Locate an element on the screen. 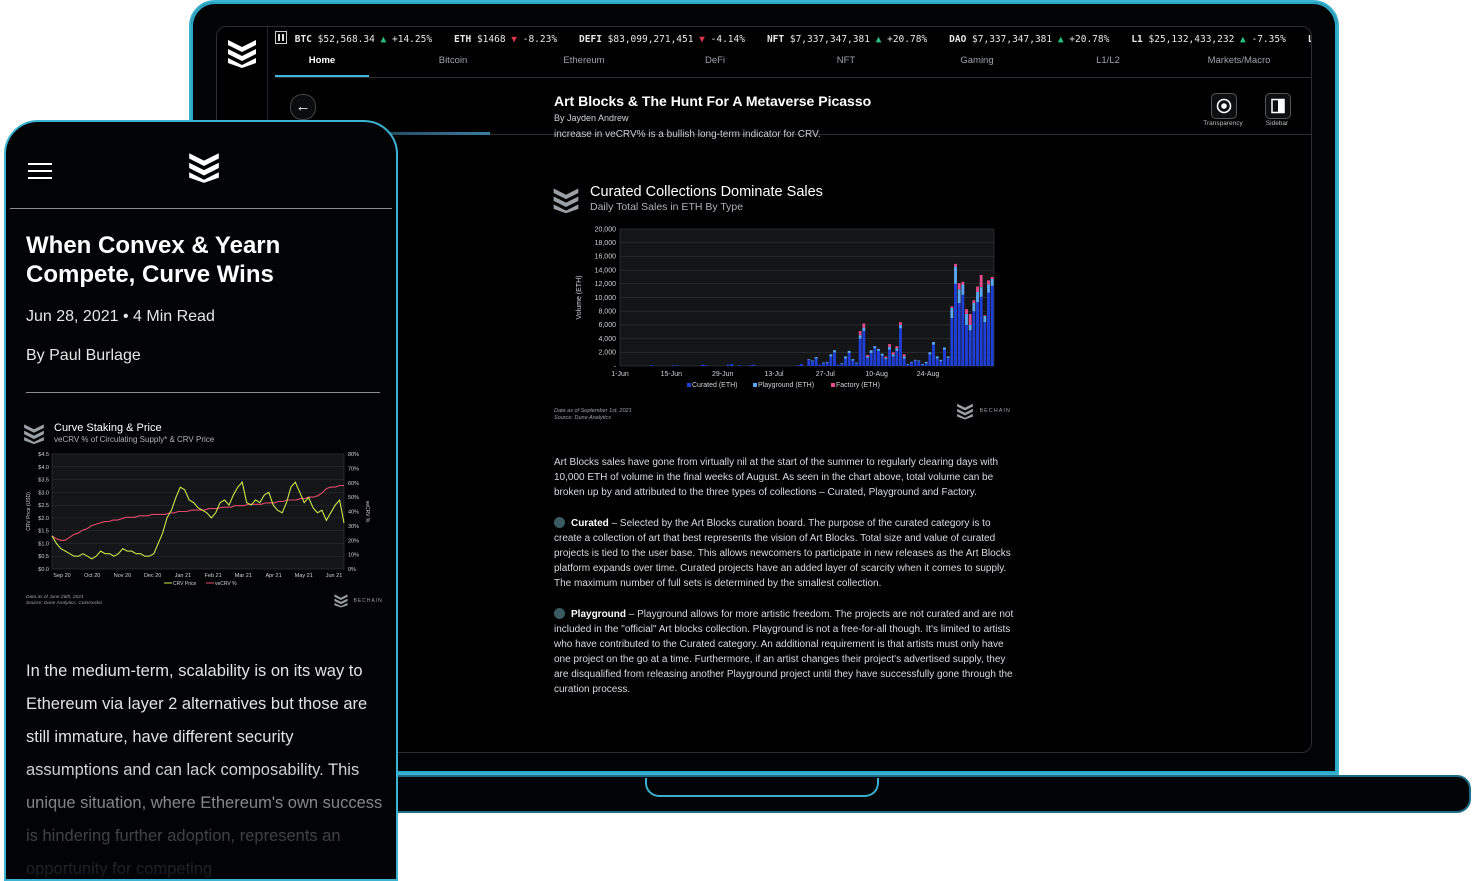  y-tick-label: 16,000 is located at coordinates (606, 257).